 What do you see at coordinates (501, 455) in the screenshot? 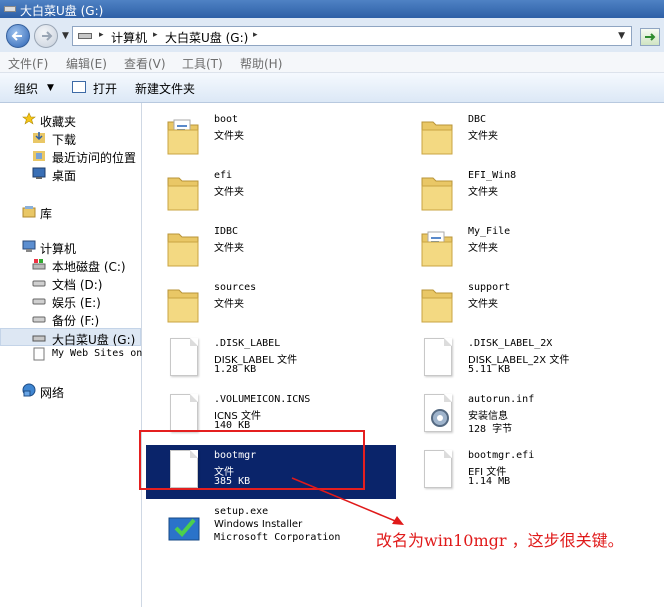
I see `file-name: bootmgr.efi` at bounding box center [501, 455].